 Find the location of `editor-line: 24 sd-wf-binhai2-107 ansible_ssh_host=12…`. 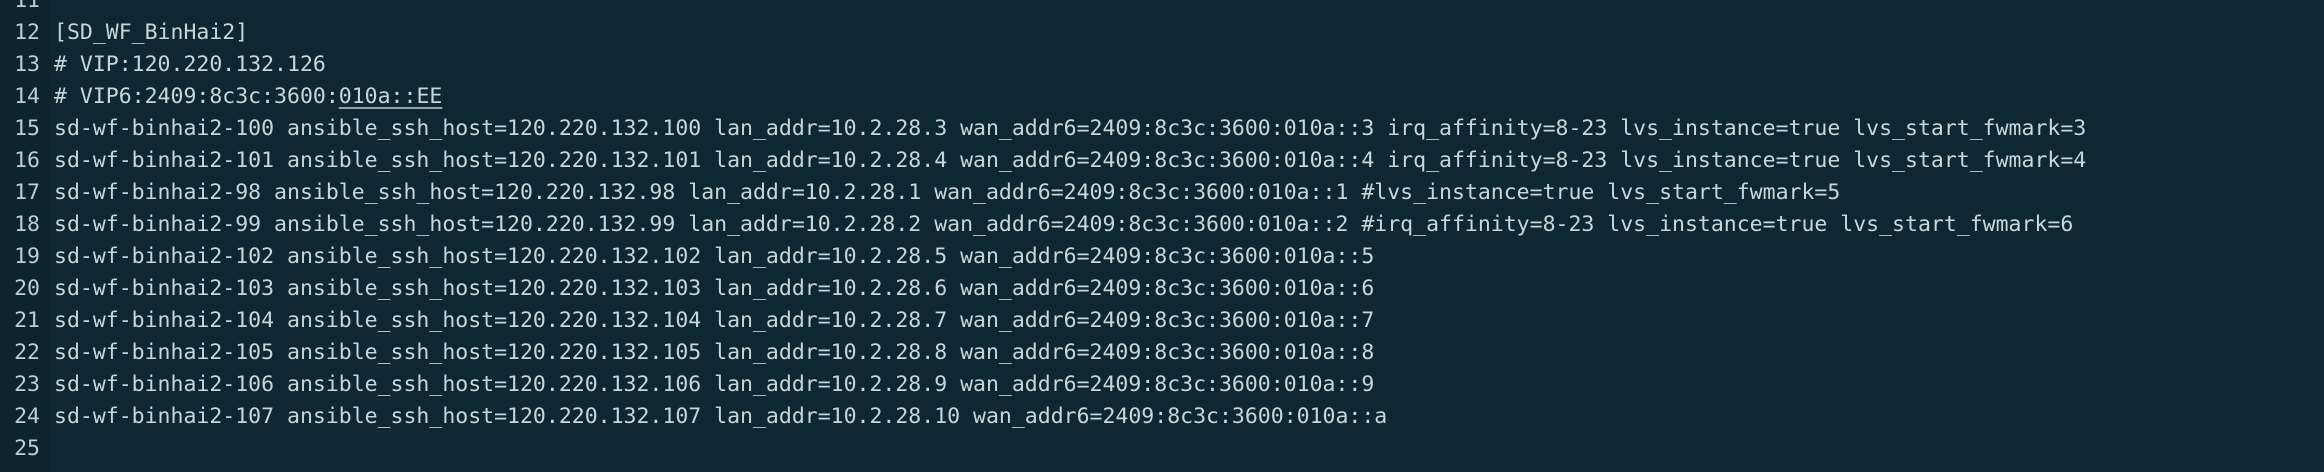

editor-line: 24 sd-wf-binhai2-107 ansible_ssh_host=12… is located at coordinates (1162, 416).